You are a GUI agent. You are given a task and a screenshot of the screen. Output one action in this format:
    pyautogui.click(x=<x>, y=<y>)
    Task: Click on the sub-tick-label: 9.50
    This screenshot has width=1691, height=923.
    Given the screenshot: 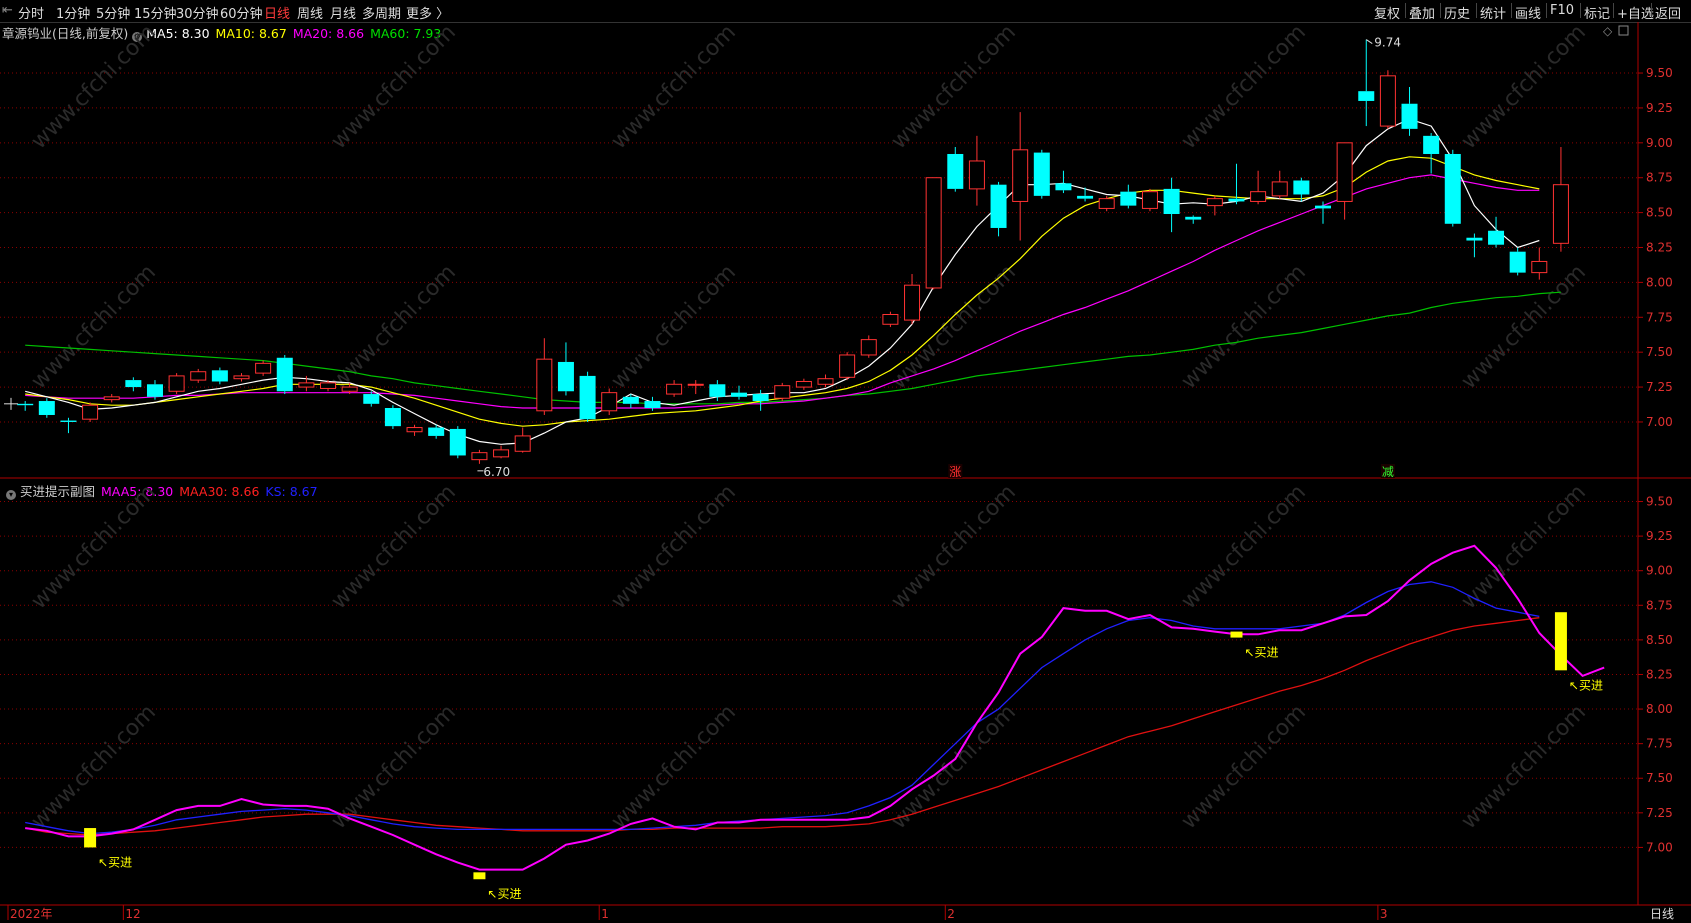 What is the action you would take?
    pyautogui.click(x=1659, y=502)
    